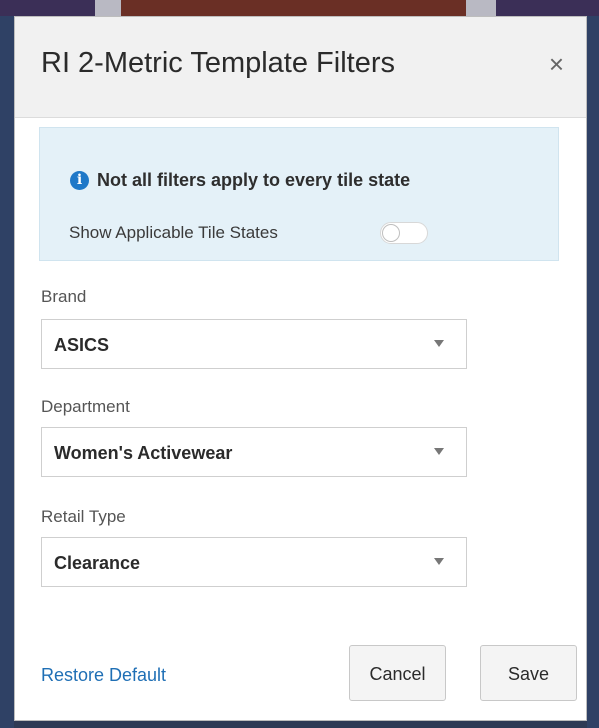 Image resolution: width=599 pixels, height=728 pixels. What do you see at coordinates (528, 673) in the screenshot?
I see `save-button: Save` at bounding box center [528, 673].